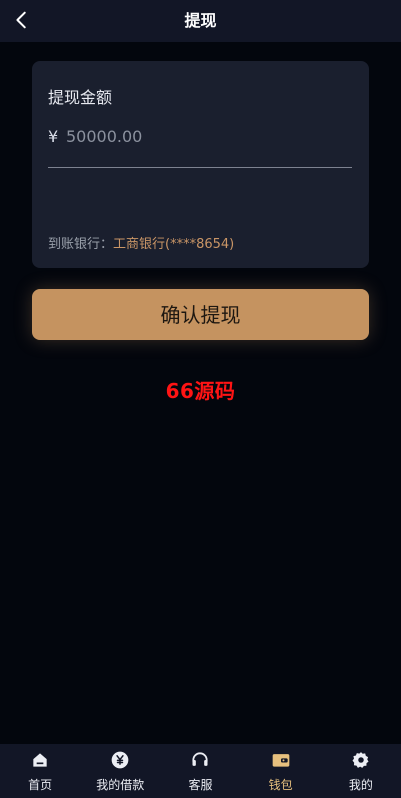  Describe the element at coordinates (81, 244) in the screenshot. I see `bank-label: 到账银行：` at that location.